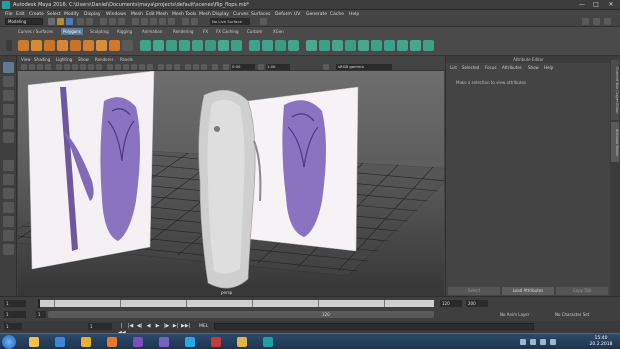 This screenshot has height=349, width=620. I want to click on tray-network-icon, so click(523, 342).